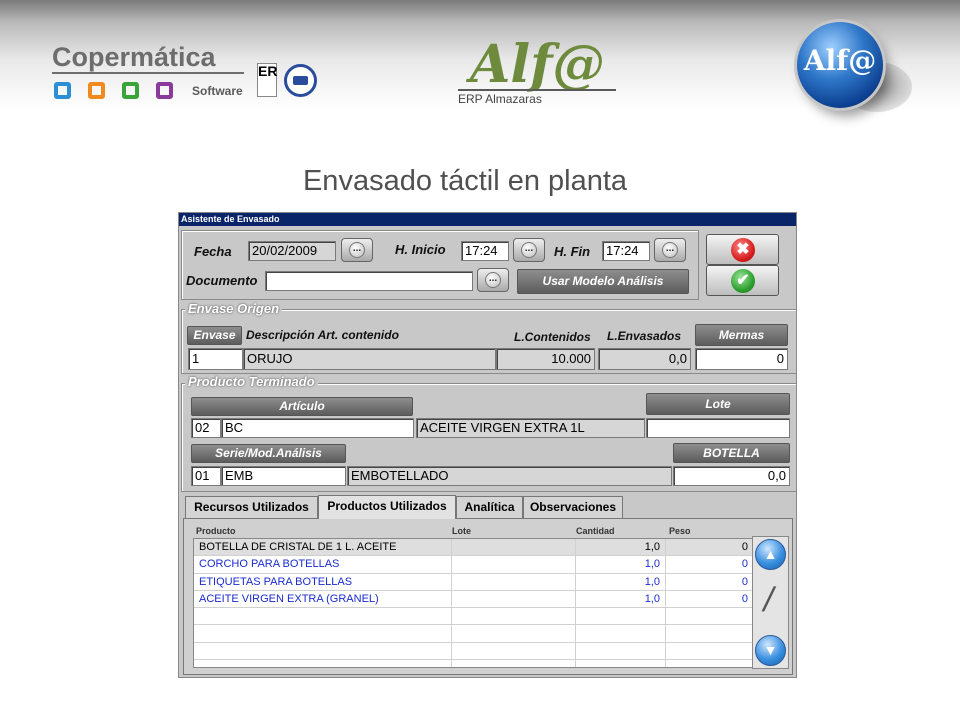  Describe the element at coordinates (215, 359) in the screenshot. I see `envase-field: 1` at that location.